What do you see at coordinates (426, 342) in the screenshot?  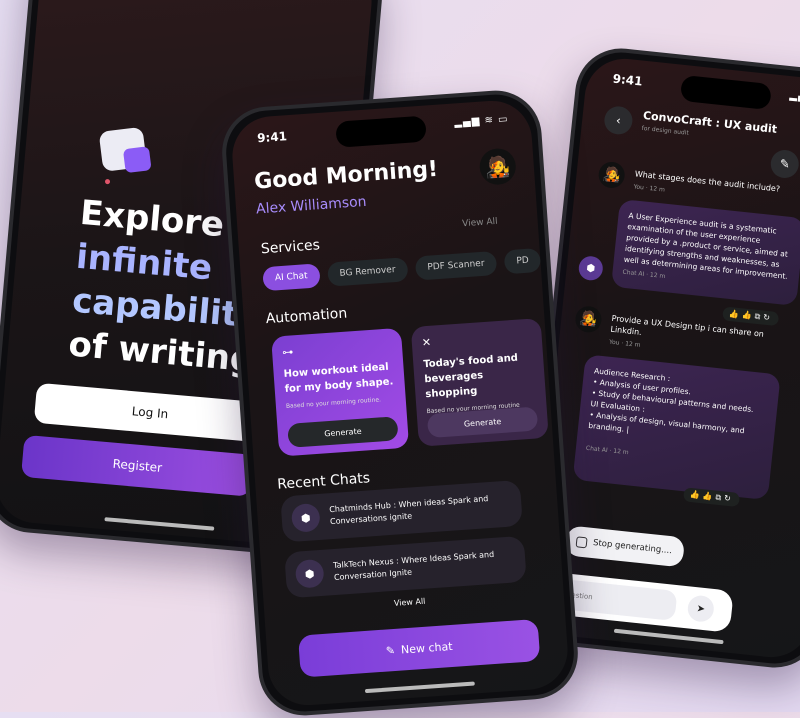 I see `utensils-icon: ✕` at bounding box center [426, 342].